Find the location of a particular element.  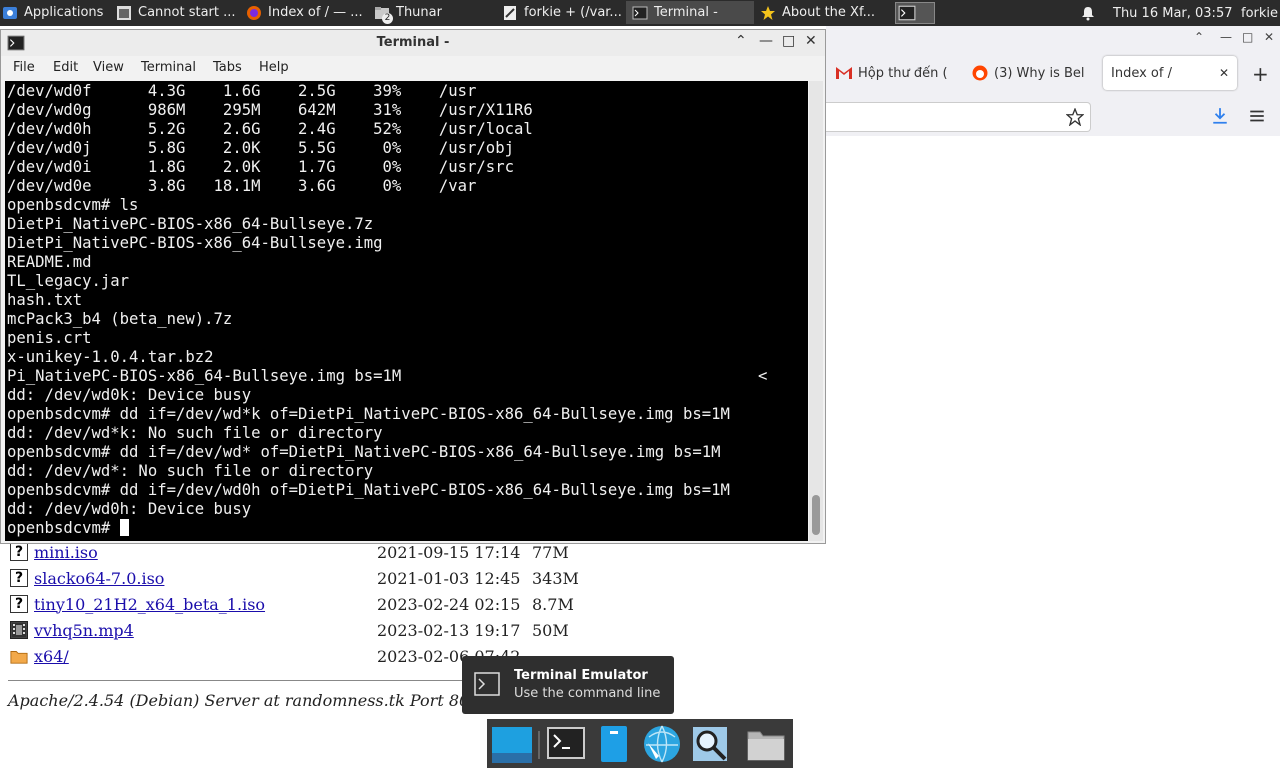

app-finder-icon is located at coordinates (710, 744).